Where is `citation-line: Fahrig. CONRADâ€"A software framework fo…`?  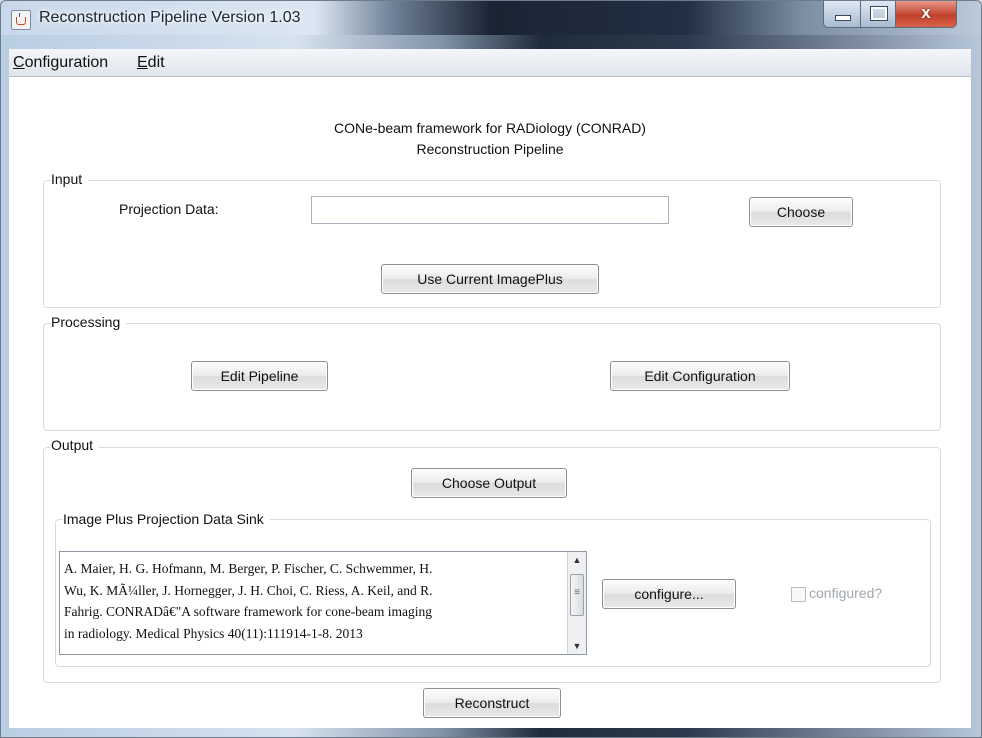 citation-line: Fahrig. CONRADâ€"A software framework fo… is located at coordinates (248, 611).